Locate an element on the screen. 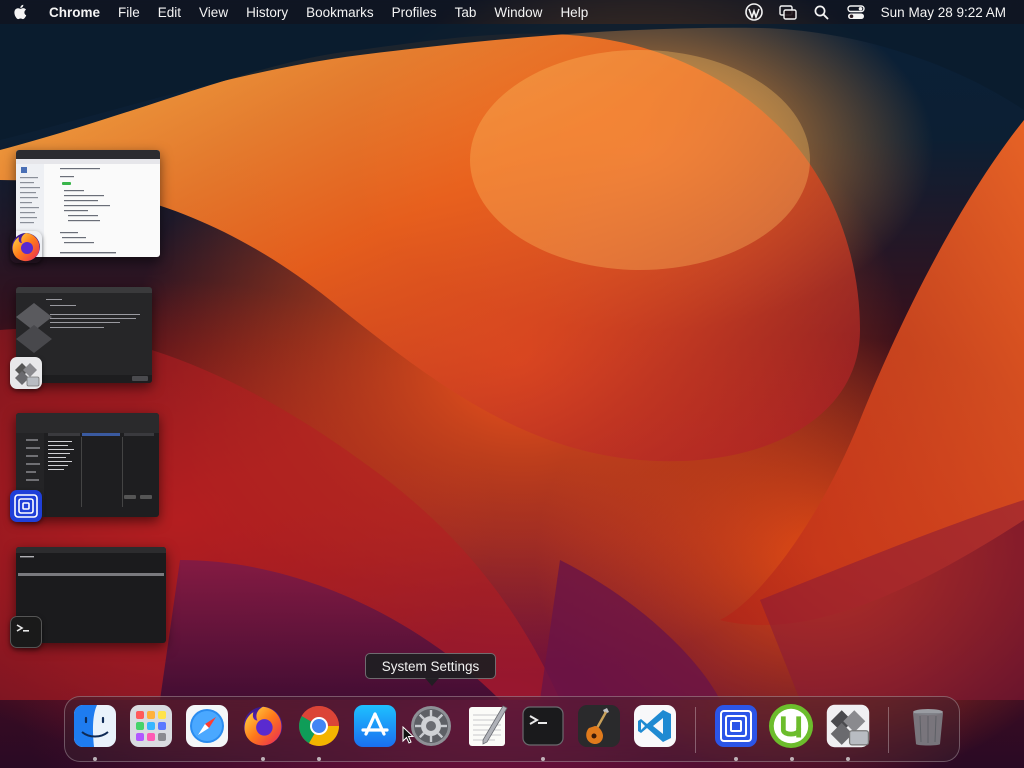  mouse-cursor-icon is located at coordinates (408, 735).